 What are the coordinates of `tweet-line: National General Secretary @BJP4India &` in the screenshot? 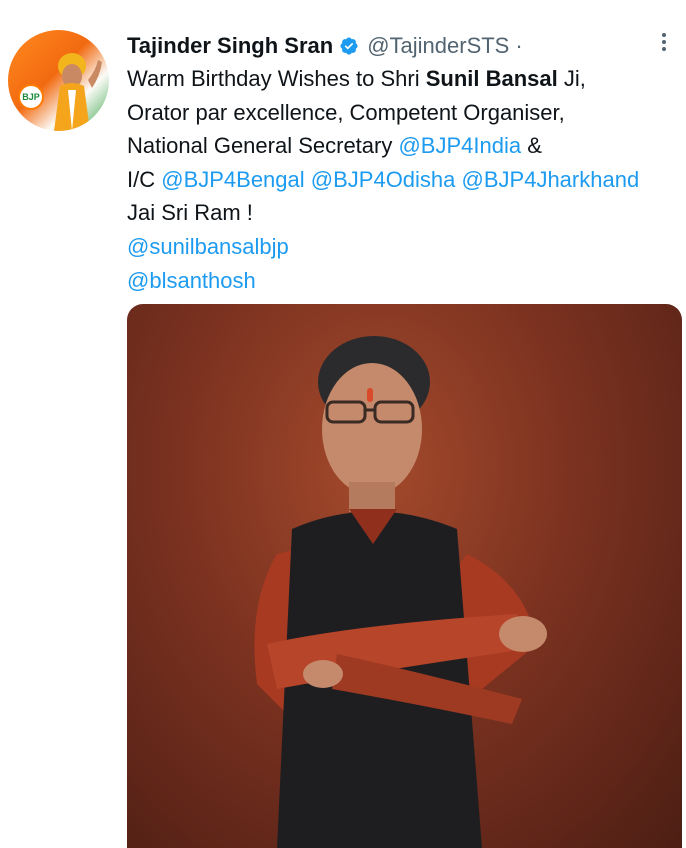 It's located at (404, 146).